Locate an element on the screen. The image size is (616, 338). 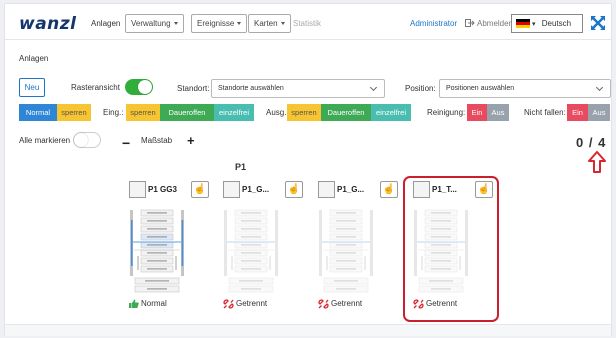
nav-administrator: Administrator is located at coordinates (433, 23).